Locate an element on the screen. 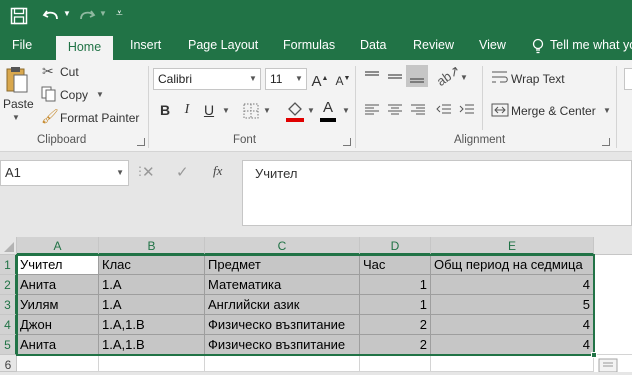  column-header-b: B is located at coordinates (152, 246).